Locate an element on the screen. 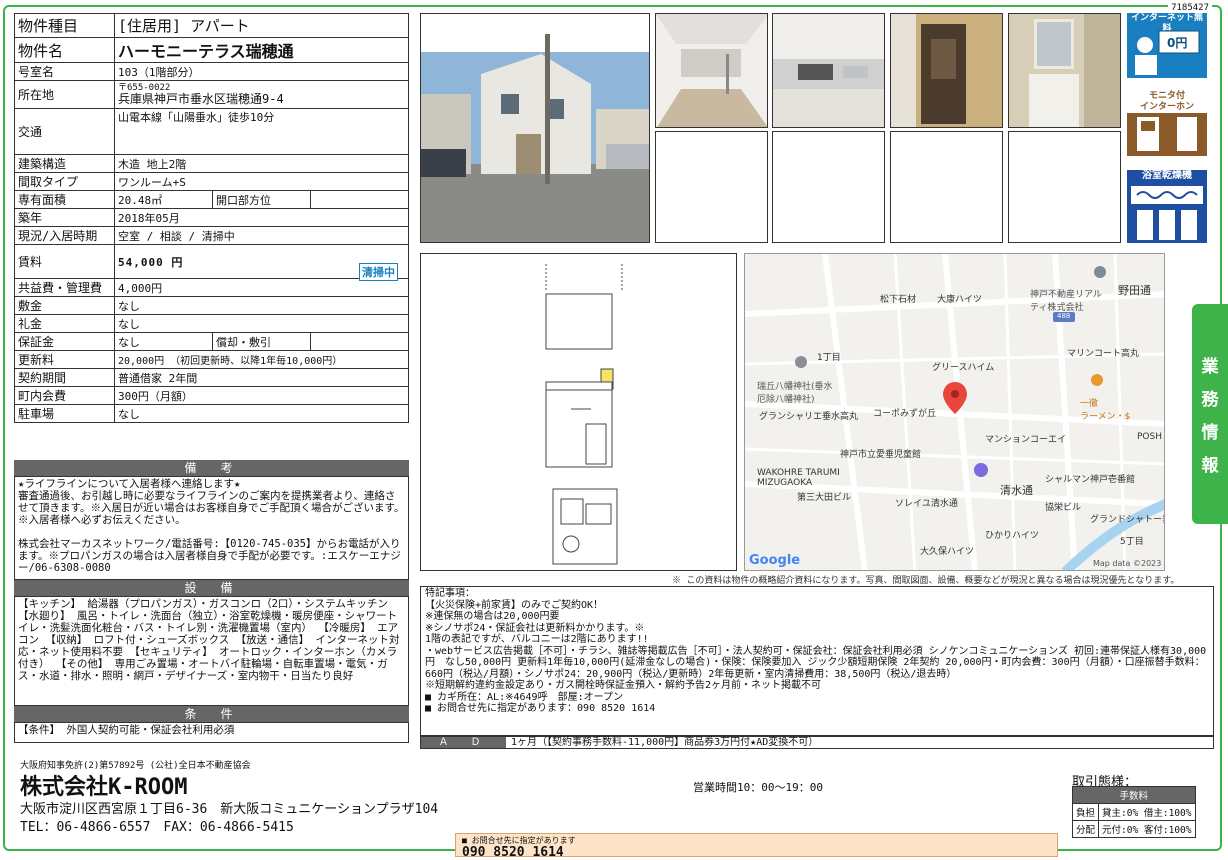 The width and height of the screenshot is (1228, 860). monitor-intercom-icon: モニタ付 インターホン is located at coordinates (1167, 123).